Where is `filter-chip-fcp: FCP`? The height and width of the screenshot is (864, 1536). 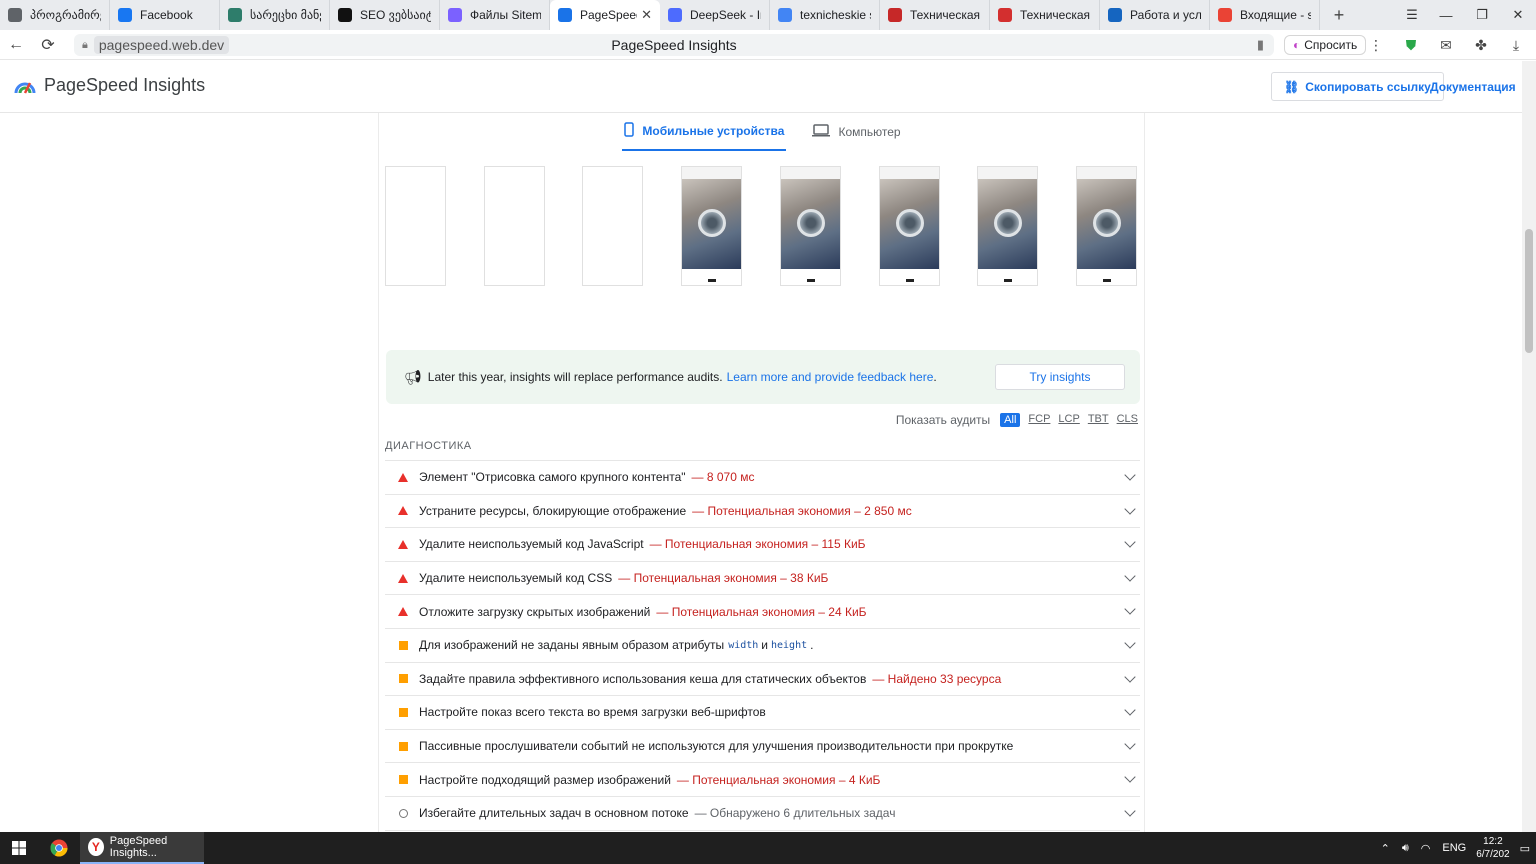 filter-chip-fcp: FCP is located at coordinates (1039, 420).